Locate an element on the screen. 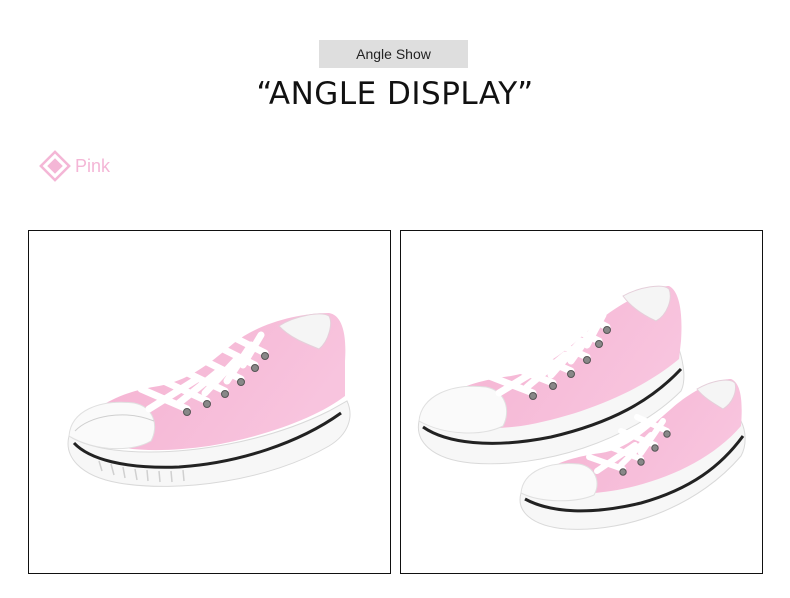 The width and height of the screenshot is (790, 598). color-option-label: Pink is located at coordinates (93, 165).